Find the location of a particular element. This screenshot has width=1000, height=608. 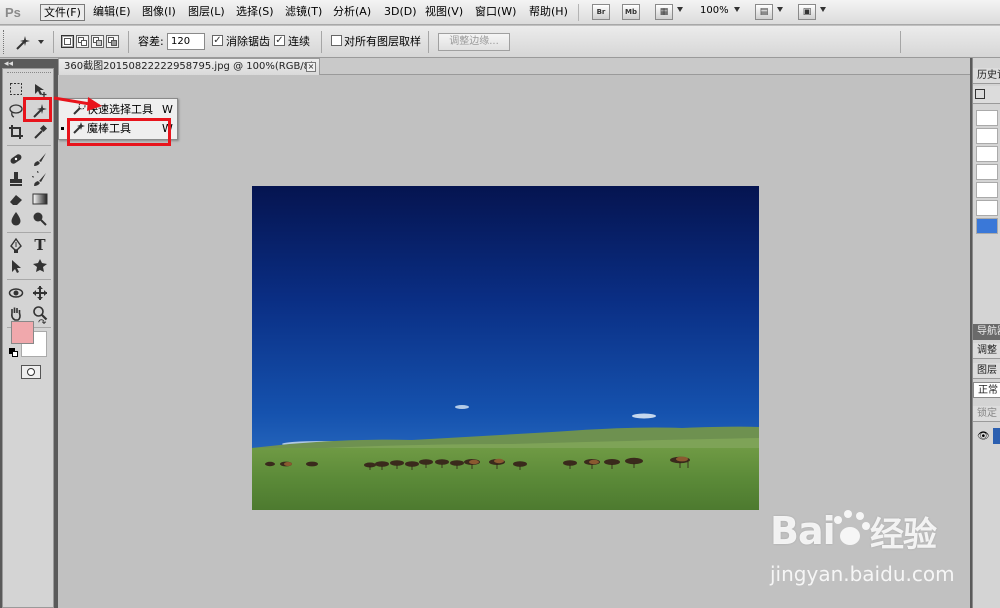

quick-selection-shortcut: W is located at coordinates (167, 109).